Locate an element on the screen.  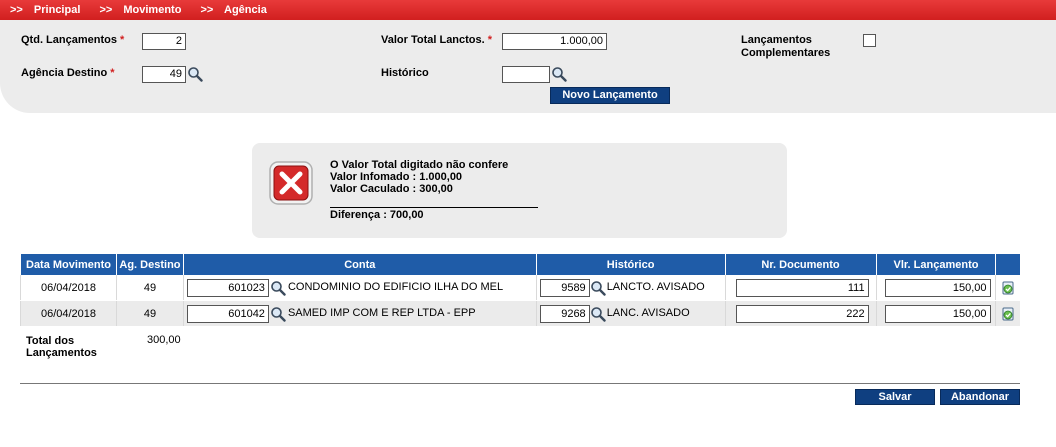
column-header-ag-destino: Ag. Destino is located at coordinates (149, 264).